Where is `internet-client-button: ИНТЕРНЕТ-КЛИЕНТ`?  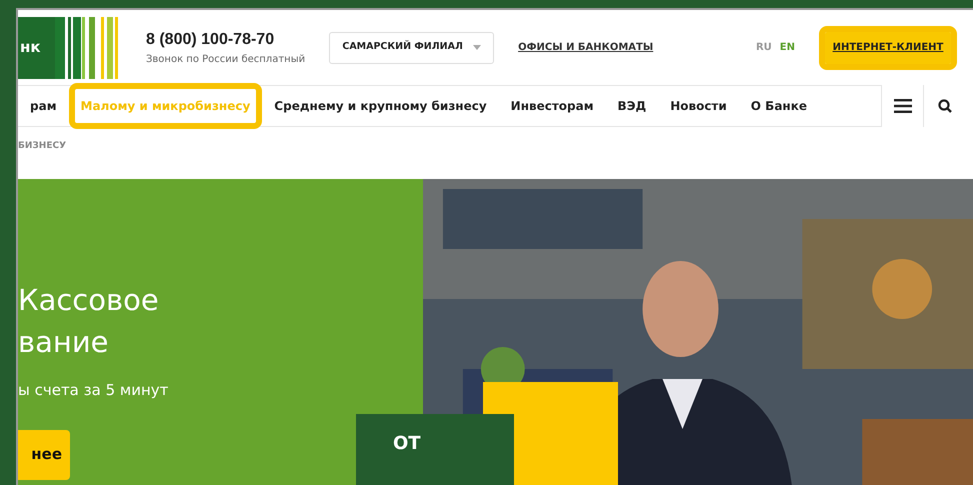 internet-client-button: ИНТЕРНЕТ-КЛИЕНТ is located at coordinates (888, 48).